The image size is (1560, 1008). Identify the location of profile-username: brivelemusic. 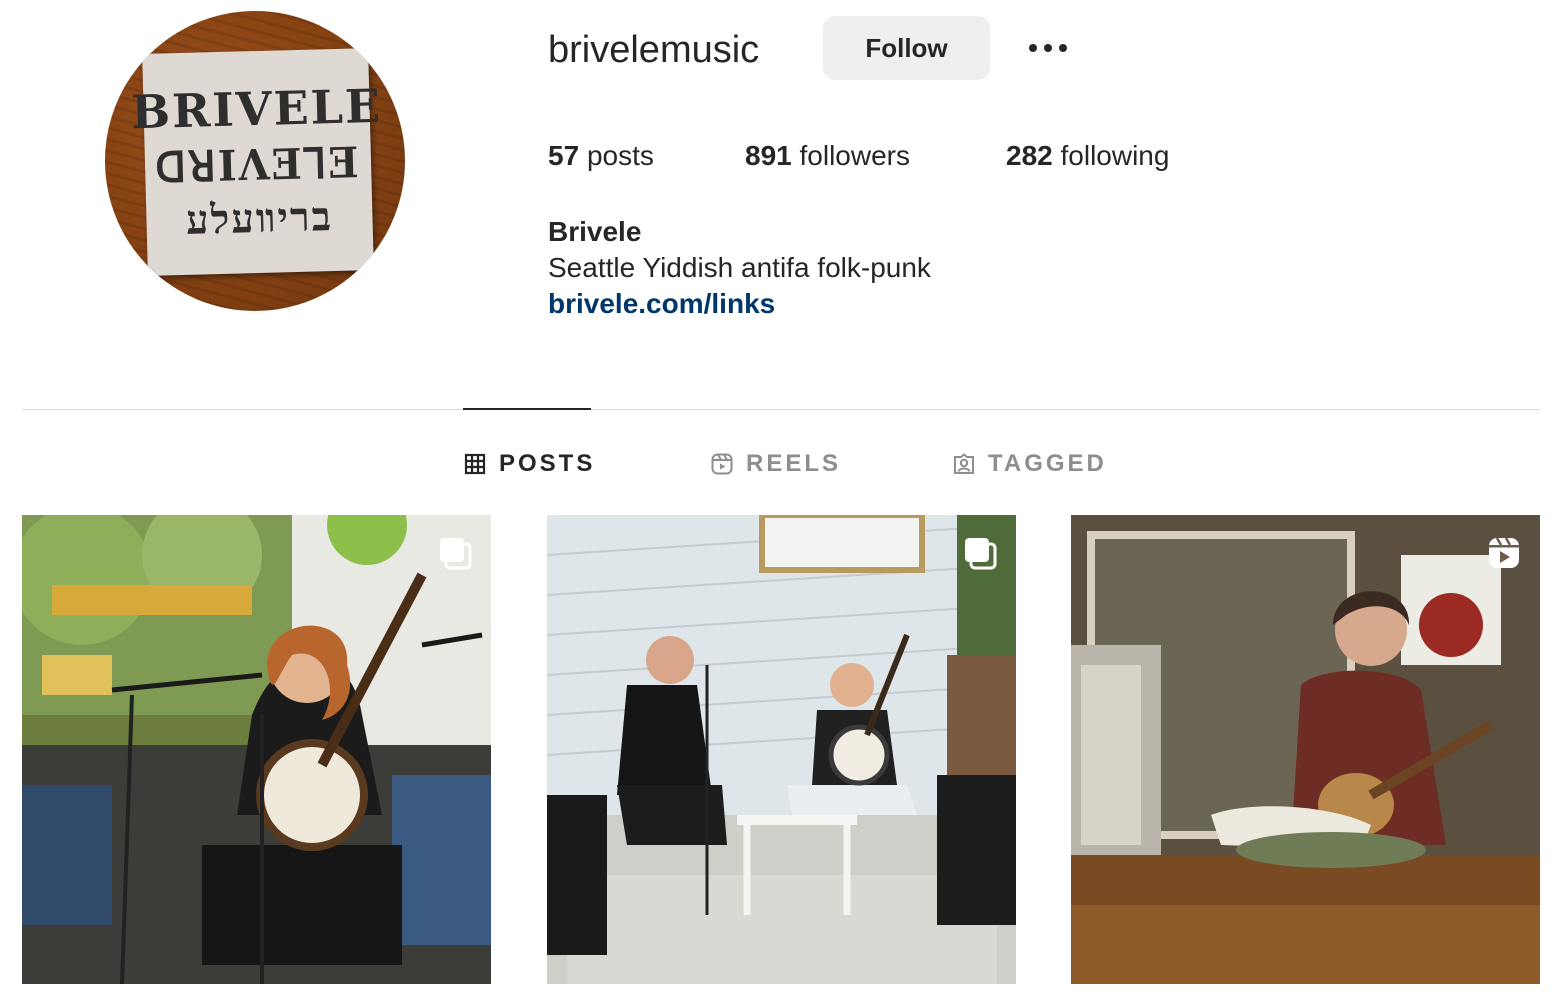
(654, 50).